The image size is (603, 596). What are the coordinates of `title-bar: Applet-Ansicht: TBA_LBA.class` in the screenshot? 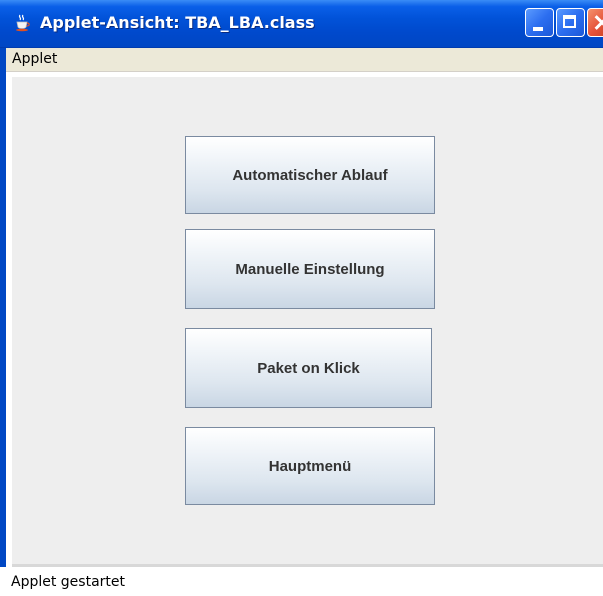 It's located at (301, 24).